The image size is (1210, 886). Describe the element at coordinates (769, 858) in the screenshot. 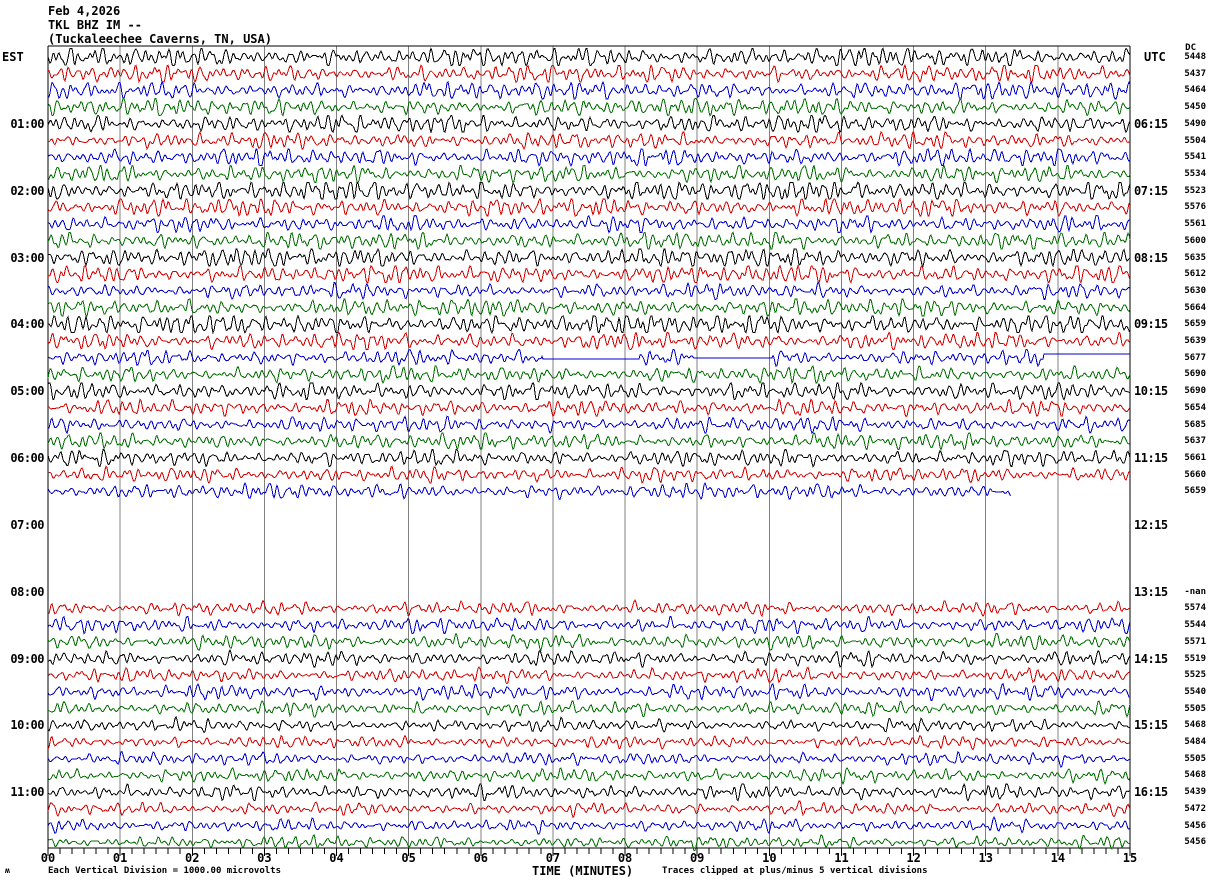

I see `axis-minute-label: 10` at that location.